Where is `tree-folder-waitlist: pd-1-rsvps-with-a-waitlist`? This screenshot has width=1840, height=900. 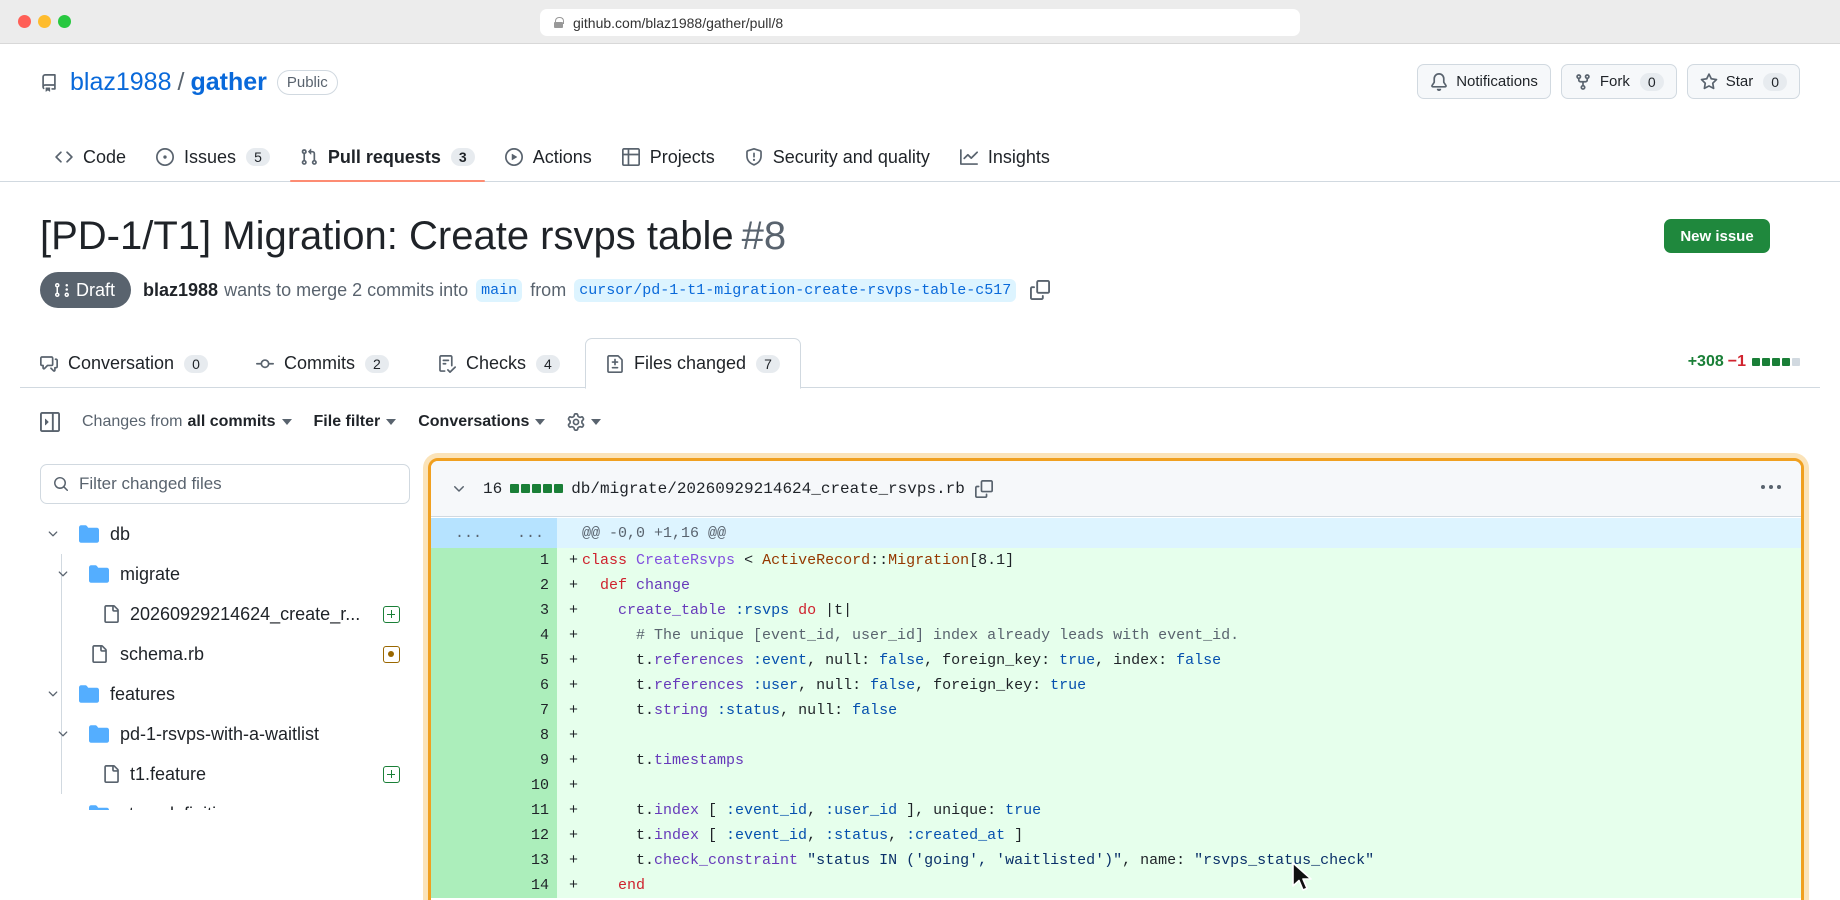 tree-folder-waitlist: pd-1-rsvps-with-a-waitlist is located at coordinates (225, 734).